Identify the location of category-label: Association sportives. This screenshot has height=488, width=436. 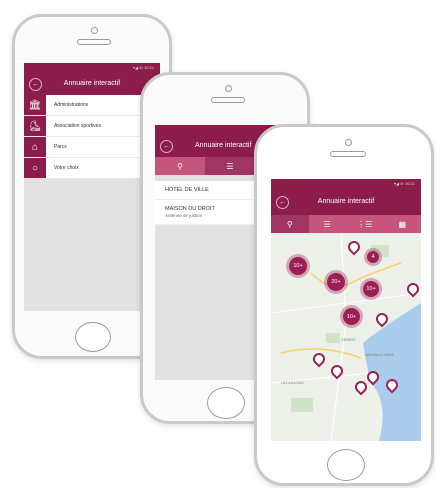
(77, 126).